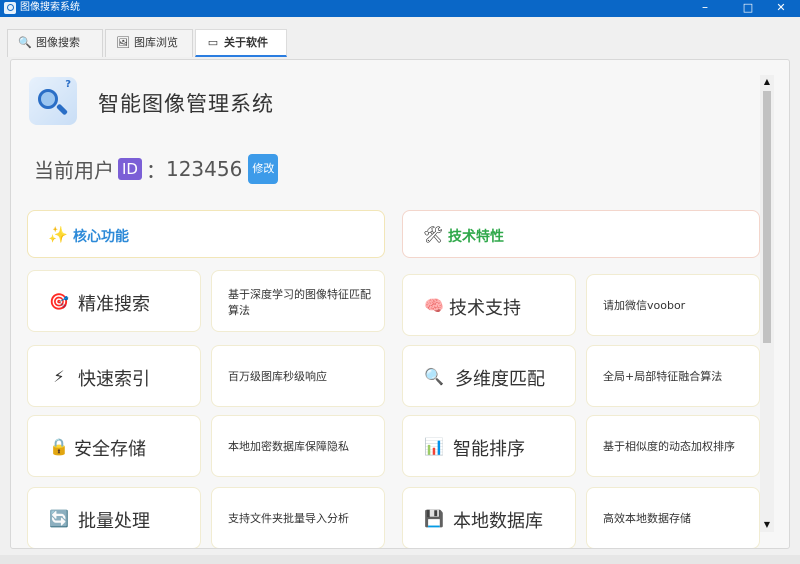 The height and width of the screenshot is (564, 800). Describe the element at coordinates (277, 376) in the screenshot. I see `feature-description: 百万级图库秒级响应` at that location.